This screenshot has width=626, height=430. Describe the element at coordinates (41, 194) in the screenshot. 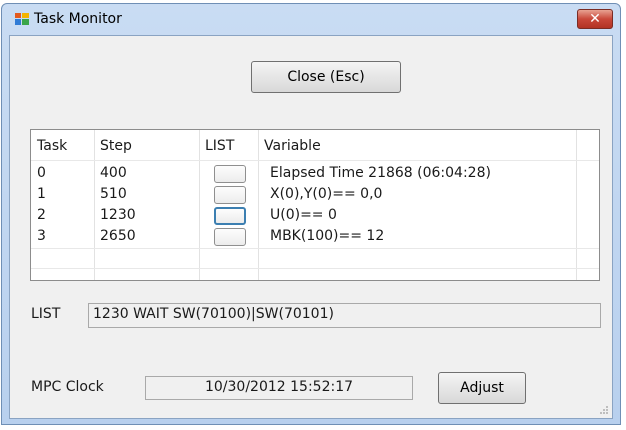

I see `task-cell: 1` at that location.